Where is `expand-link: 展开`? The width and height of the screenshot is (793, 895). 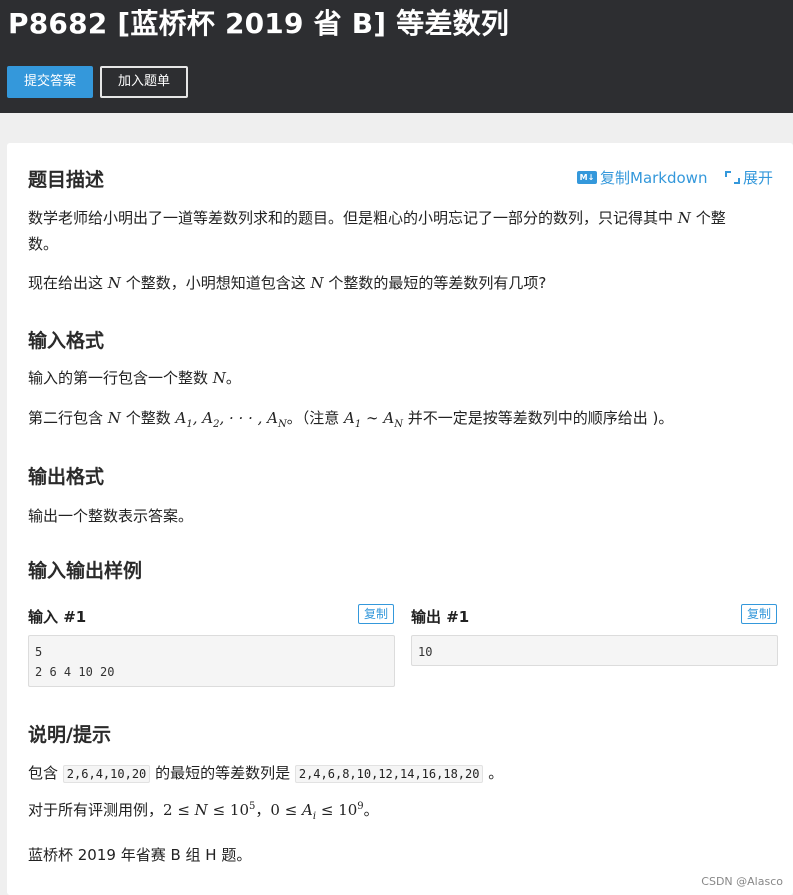 expand-link: 展开 is located at coordinates (749, 177).